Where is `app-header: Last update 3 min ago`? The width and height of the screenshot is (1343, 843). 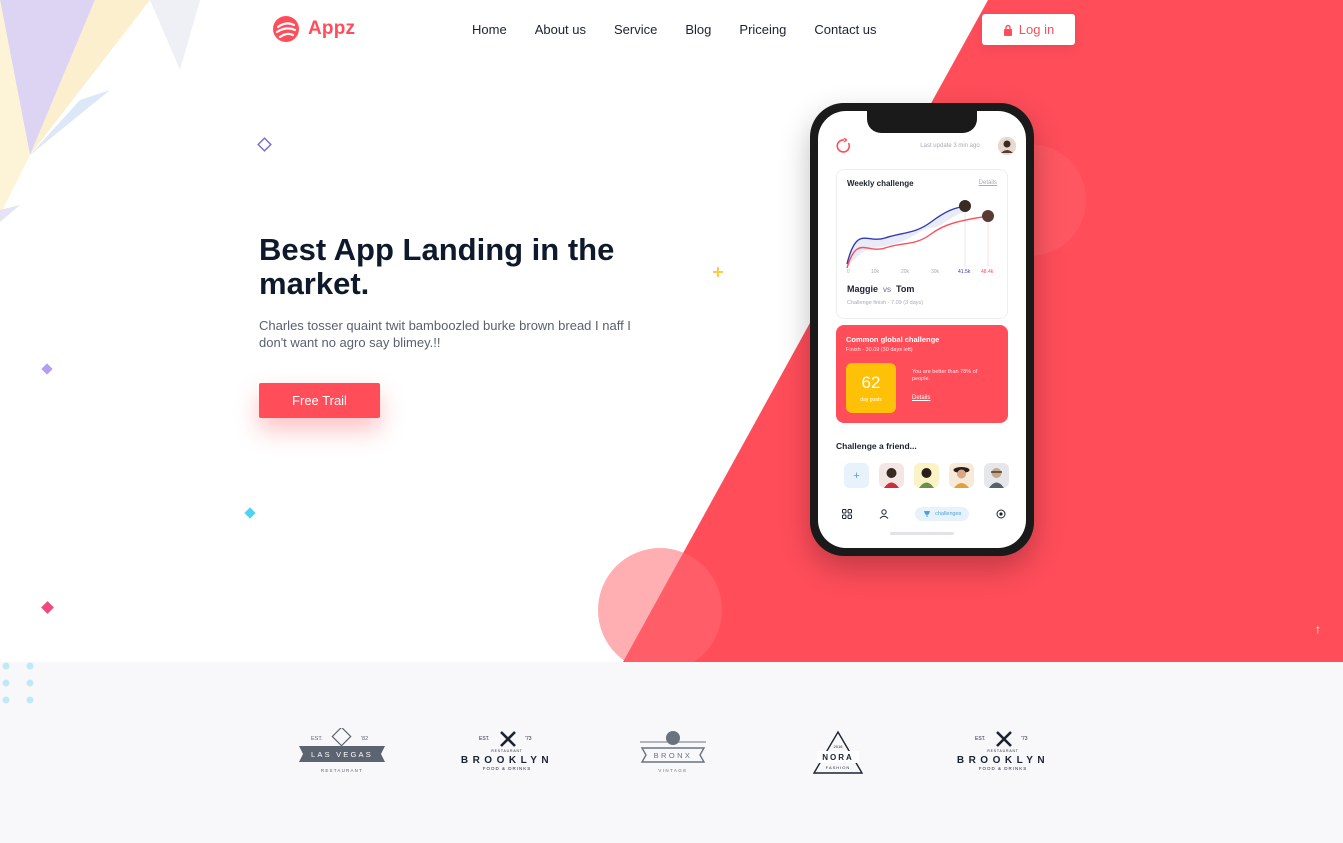
app-header: Last update 3 min ago is located at coordinates (926, 146).